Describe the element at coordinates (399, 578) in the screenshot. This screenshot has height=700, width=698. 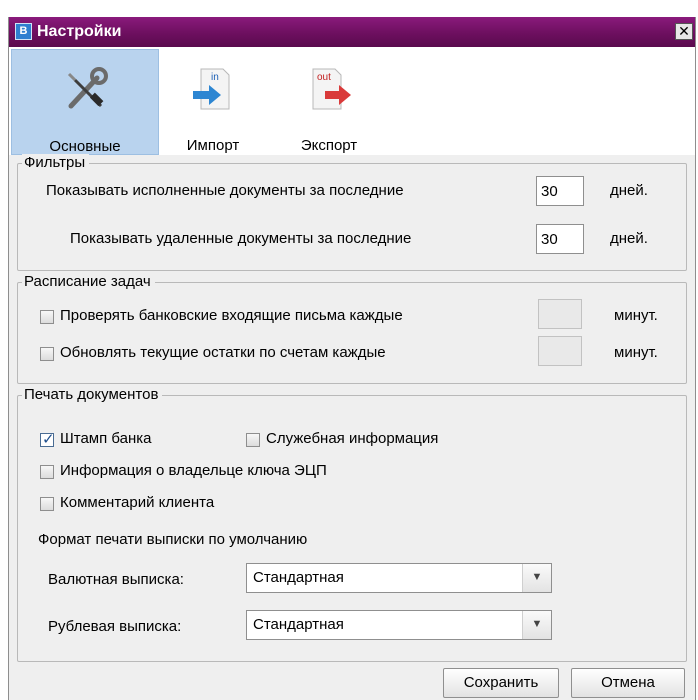
I see `currency-statement-select: Стандартная ▼` at that location.